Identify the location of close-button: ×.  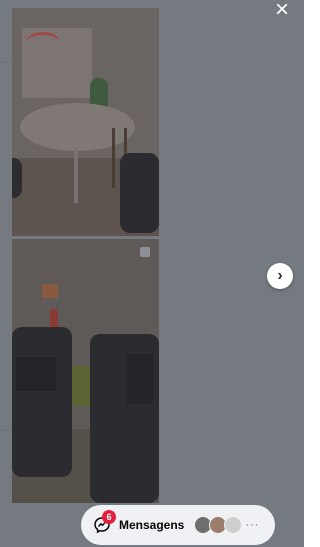
(282, 12).